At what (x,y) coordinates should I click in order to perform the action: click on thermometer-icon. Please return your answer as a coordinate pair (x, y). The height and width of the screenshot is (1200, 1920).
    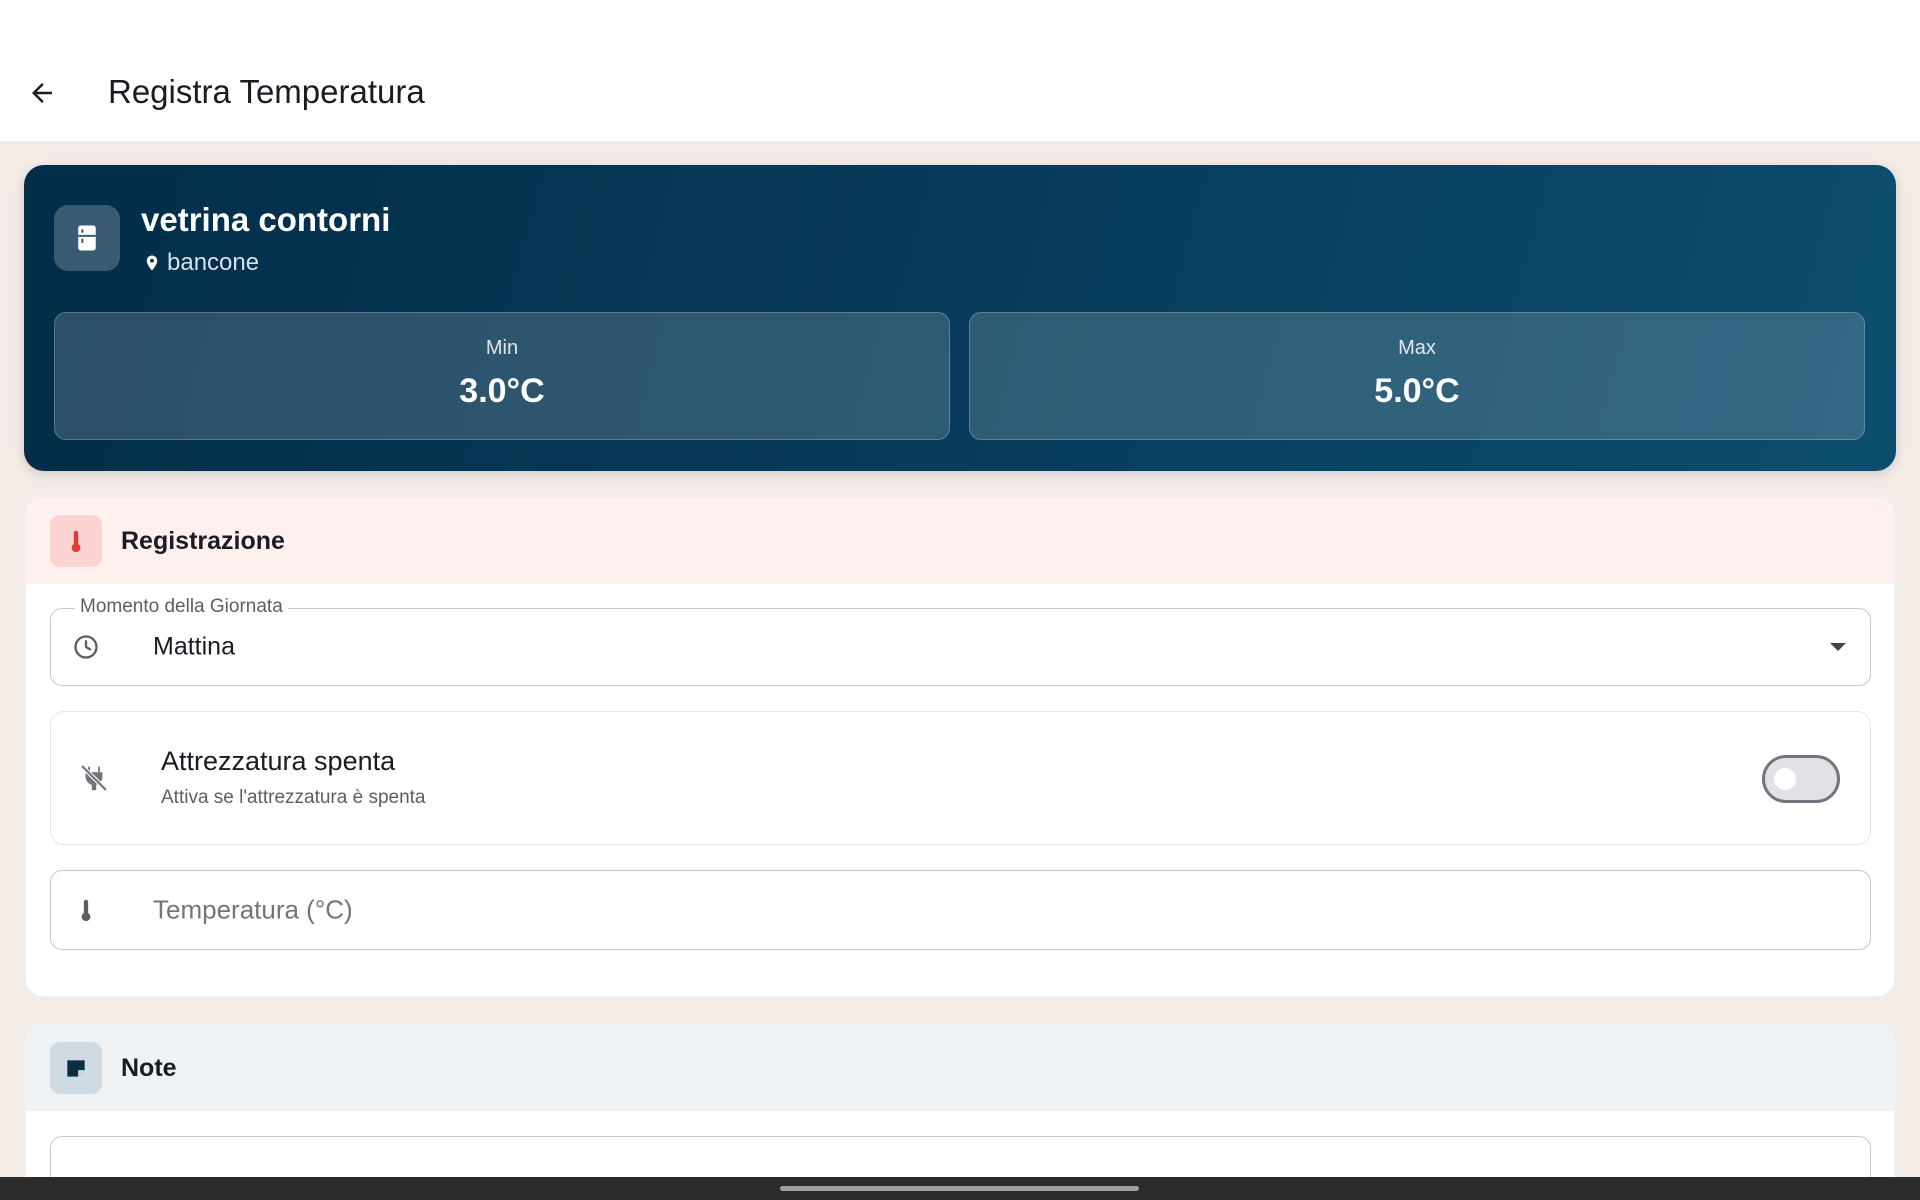
    Looking at the image, I should click on (76, 541).